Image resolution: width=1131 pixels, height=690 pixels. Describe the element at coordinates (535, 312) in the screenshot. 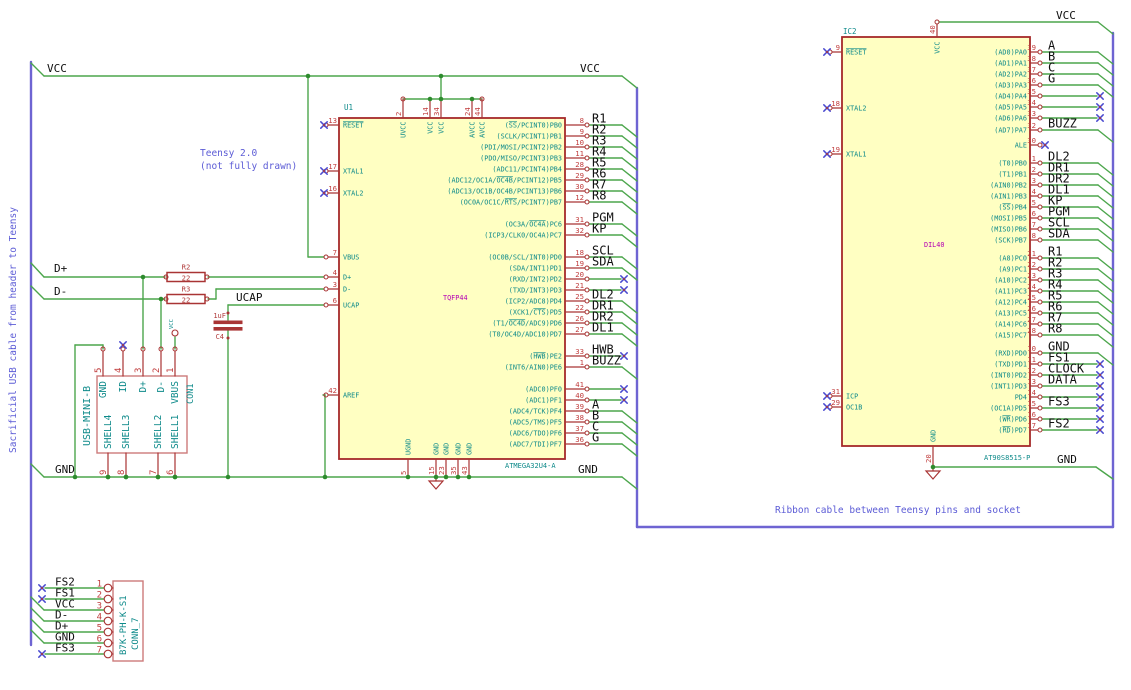

I see `u1-pin-name: (XCK1/CTS)PD5` at that location.